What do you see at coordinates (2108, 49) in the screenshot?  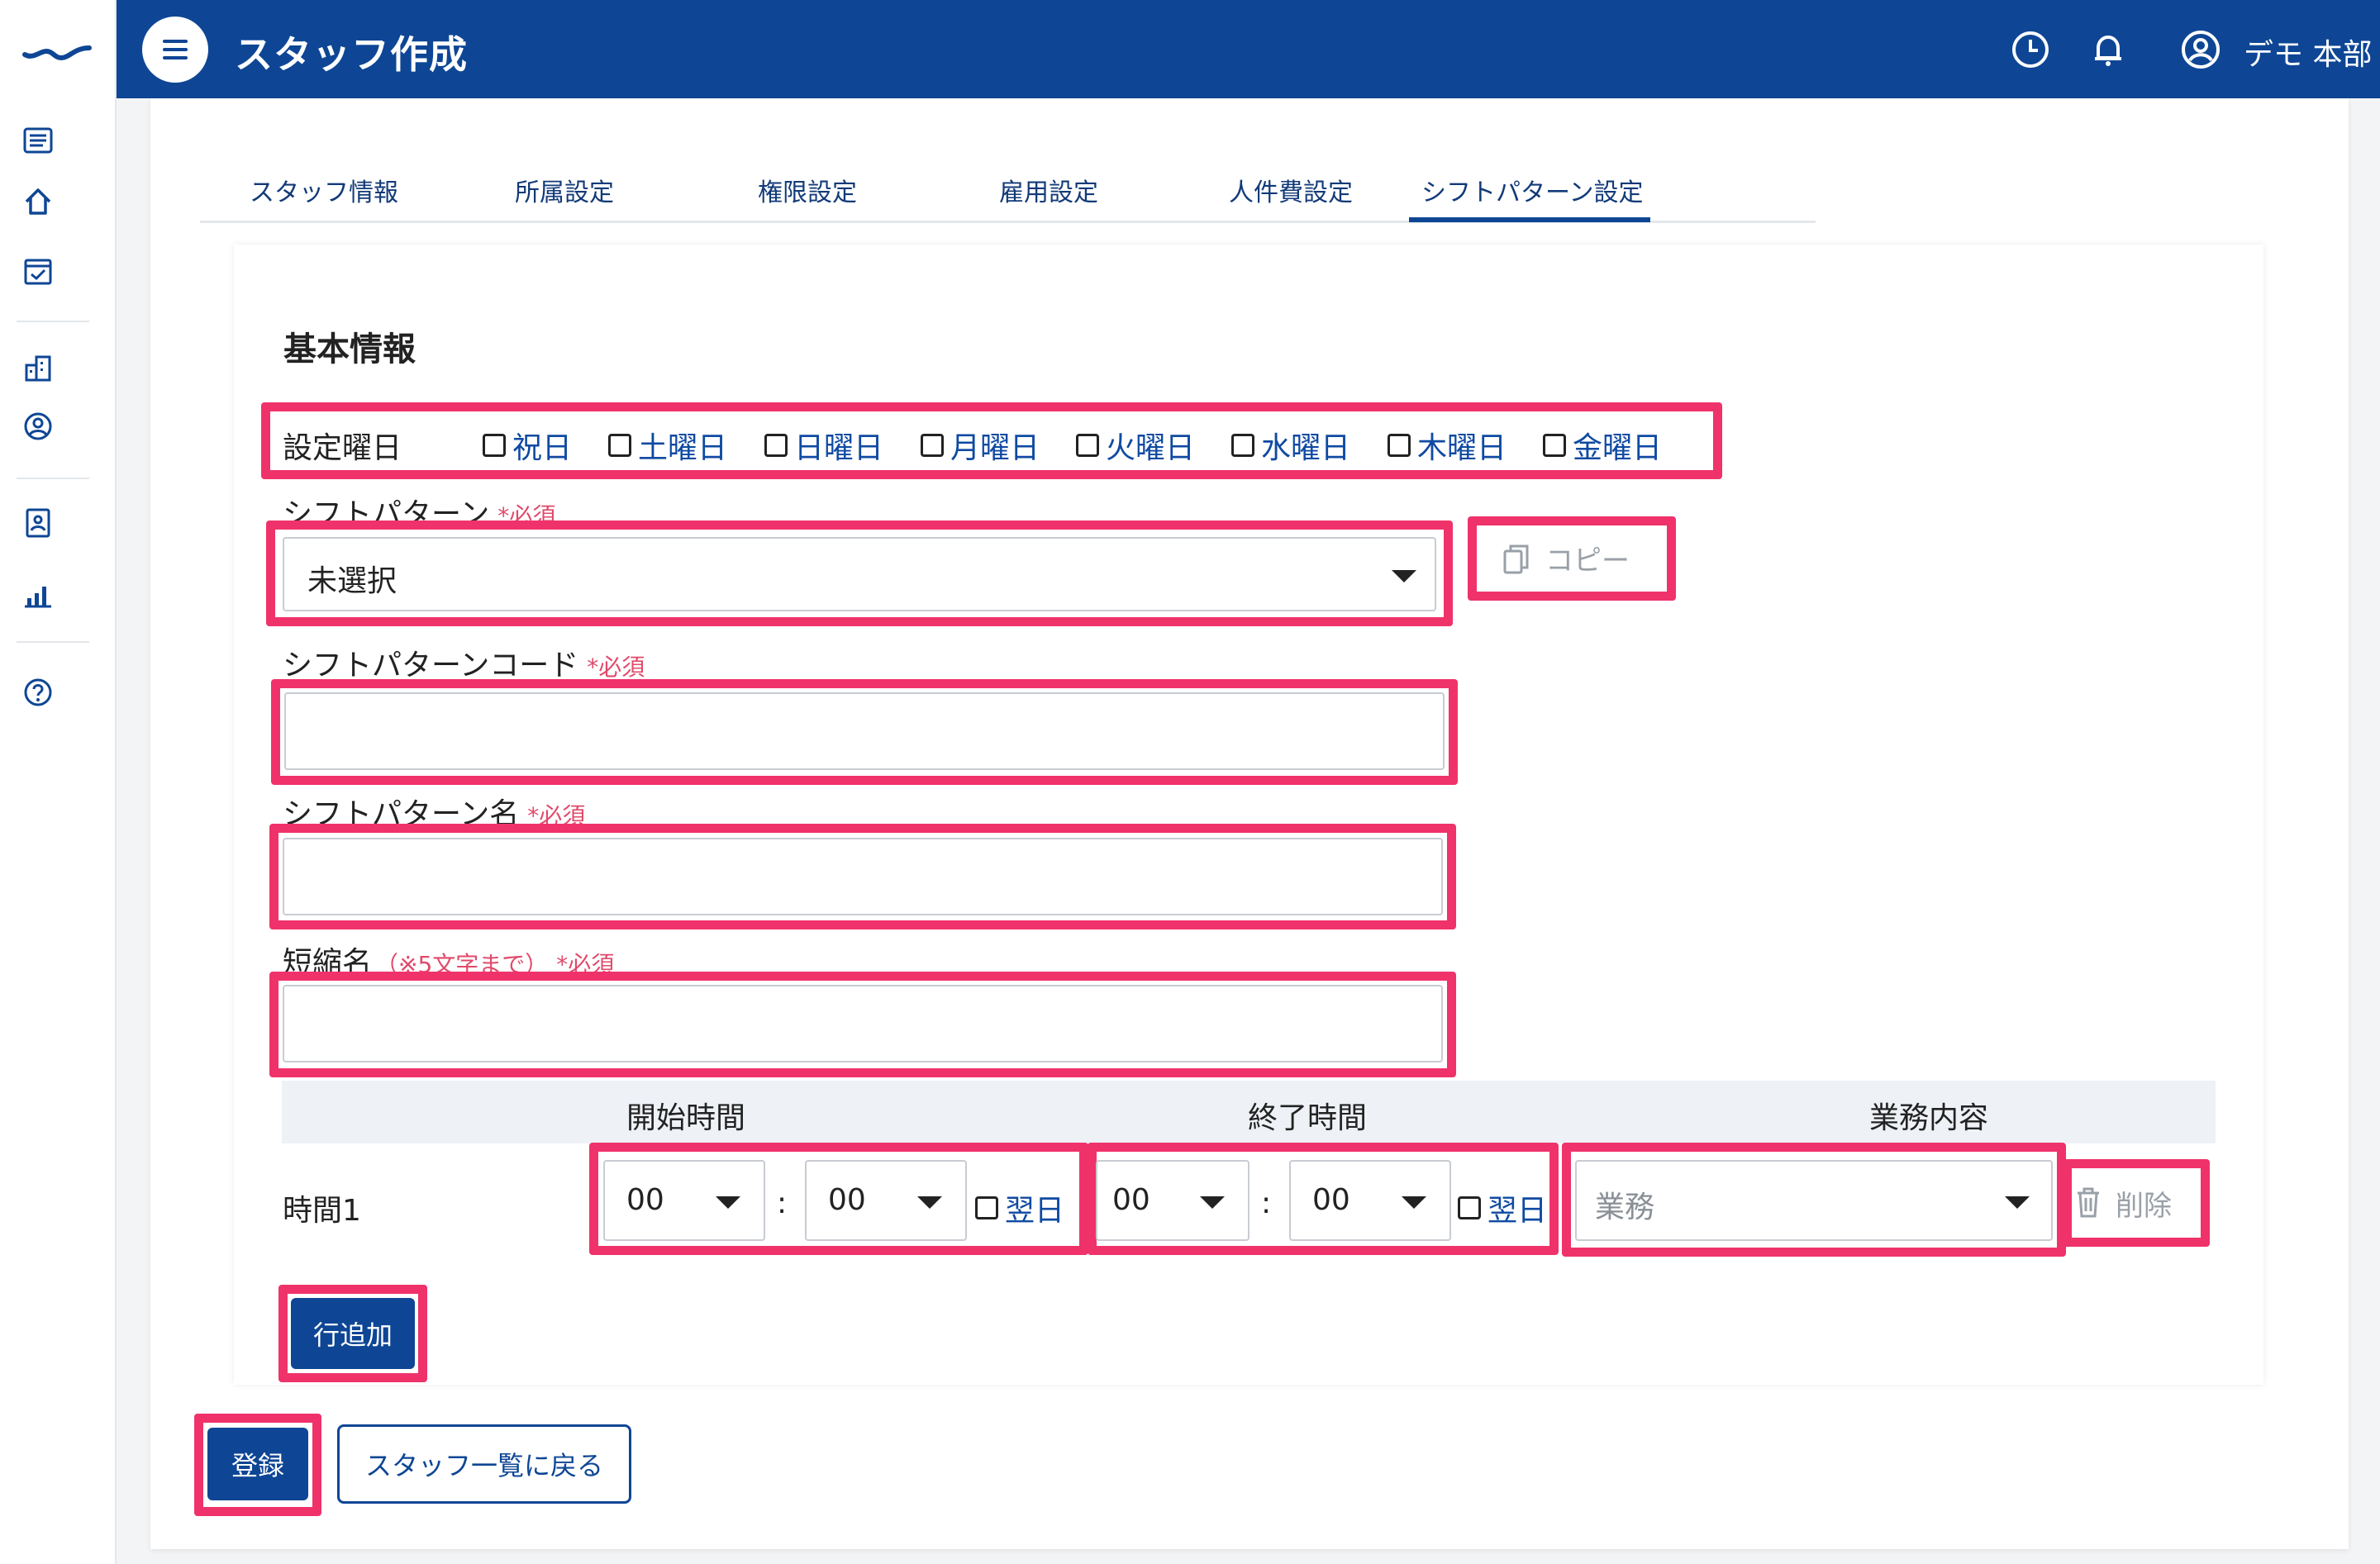 I see `bell-icon` at bounding box center [2108, 49].